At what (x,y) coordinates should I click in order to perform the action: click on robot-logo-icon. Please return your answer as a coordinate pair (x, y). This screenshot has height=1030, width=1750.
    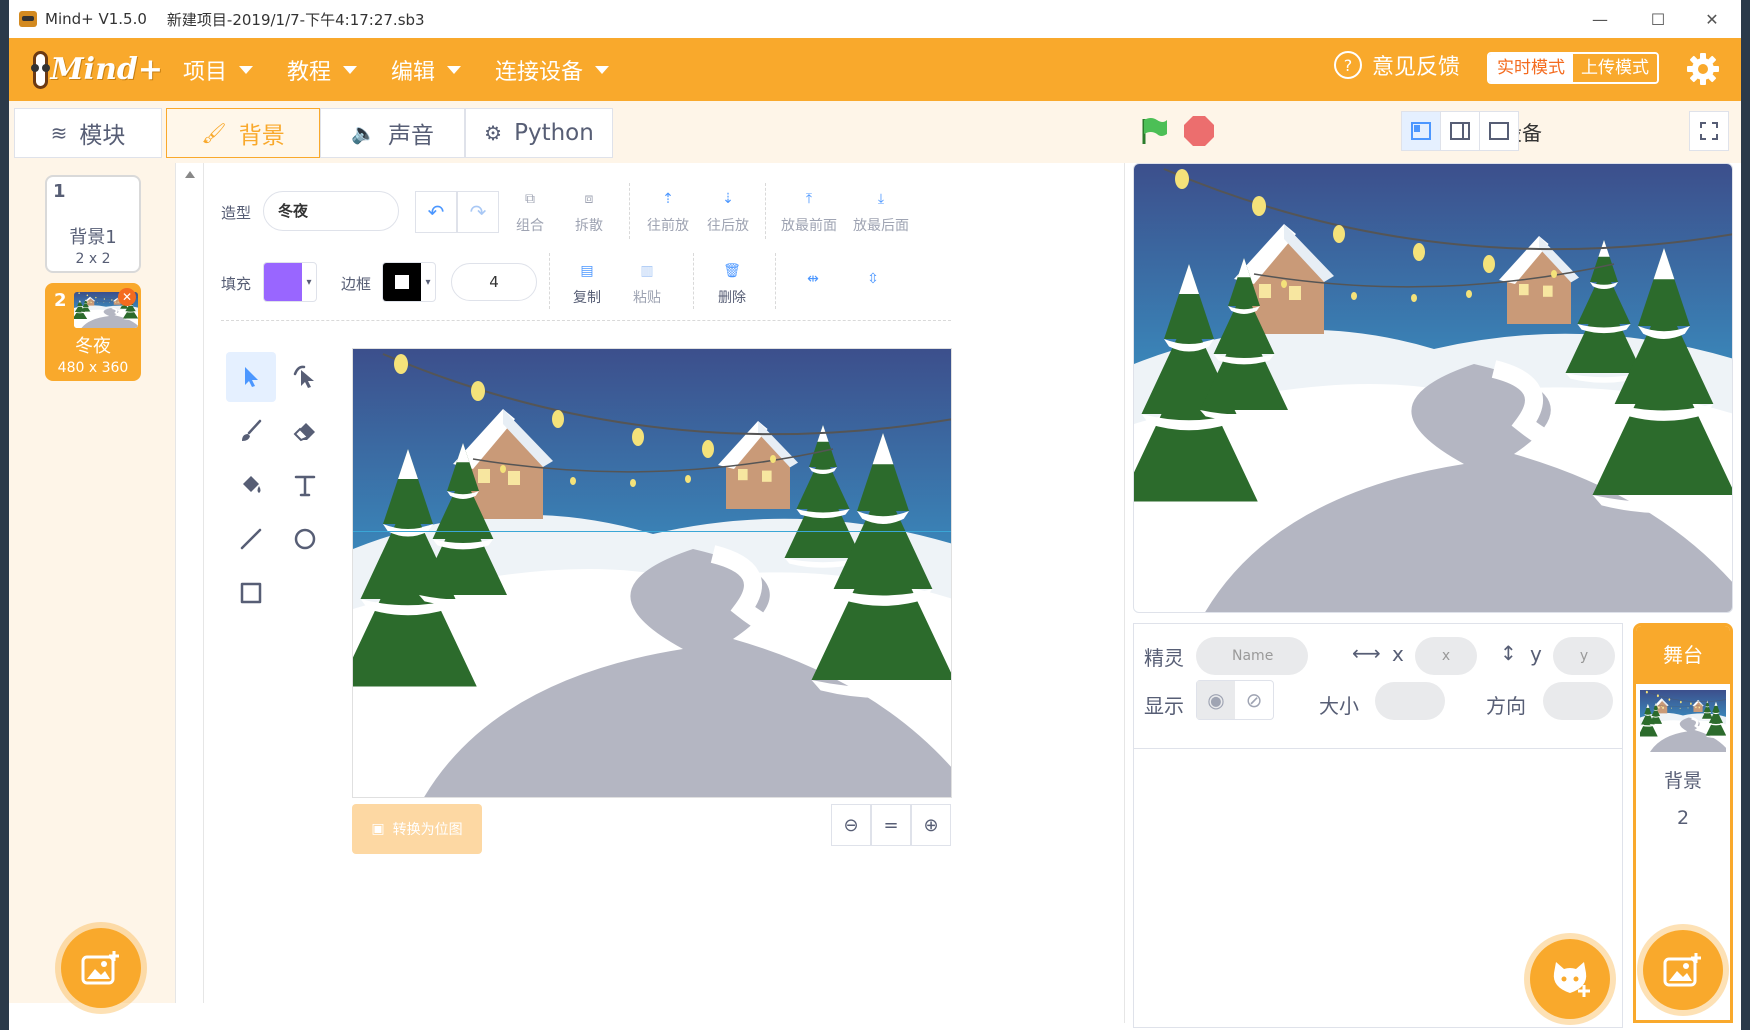
    Looking at the image, I should click on (41, 69).